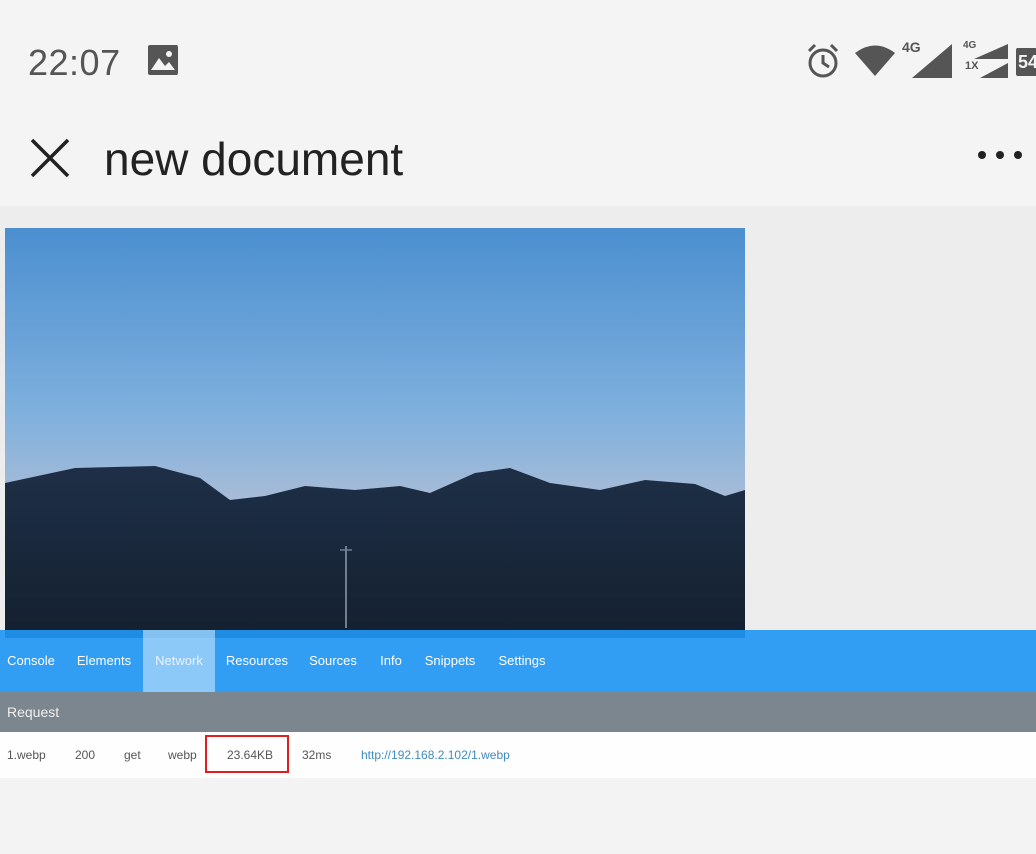 This screenshot has height=854, width=1036. Describe the element at coordinates (518, 162) in the screenshot. I see `app-bar: new document` at that location.